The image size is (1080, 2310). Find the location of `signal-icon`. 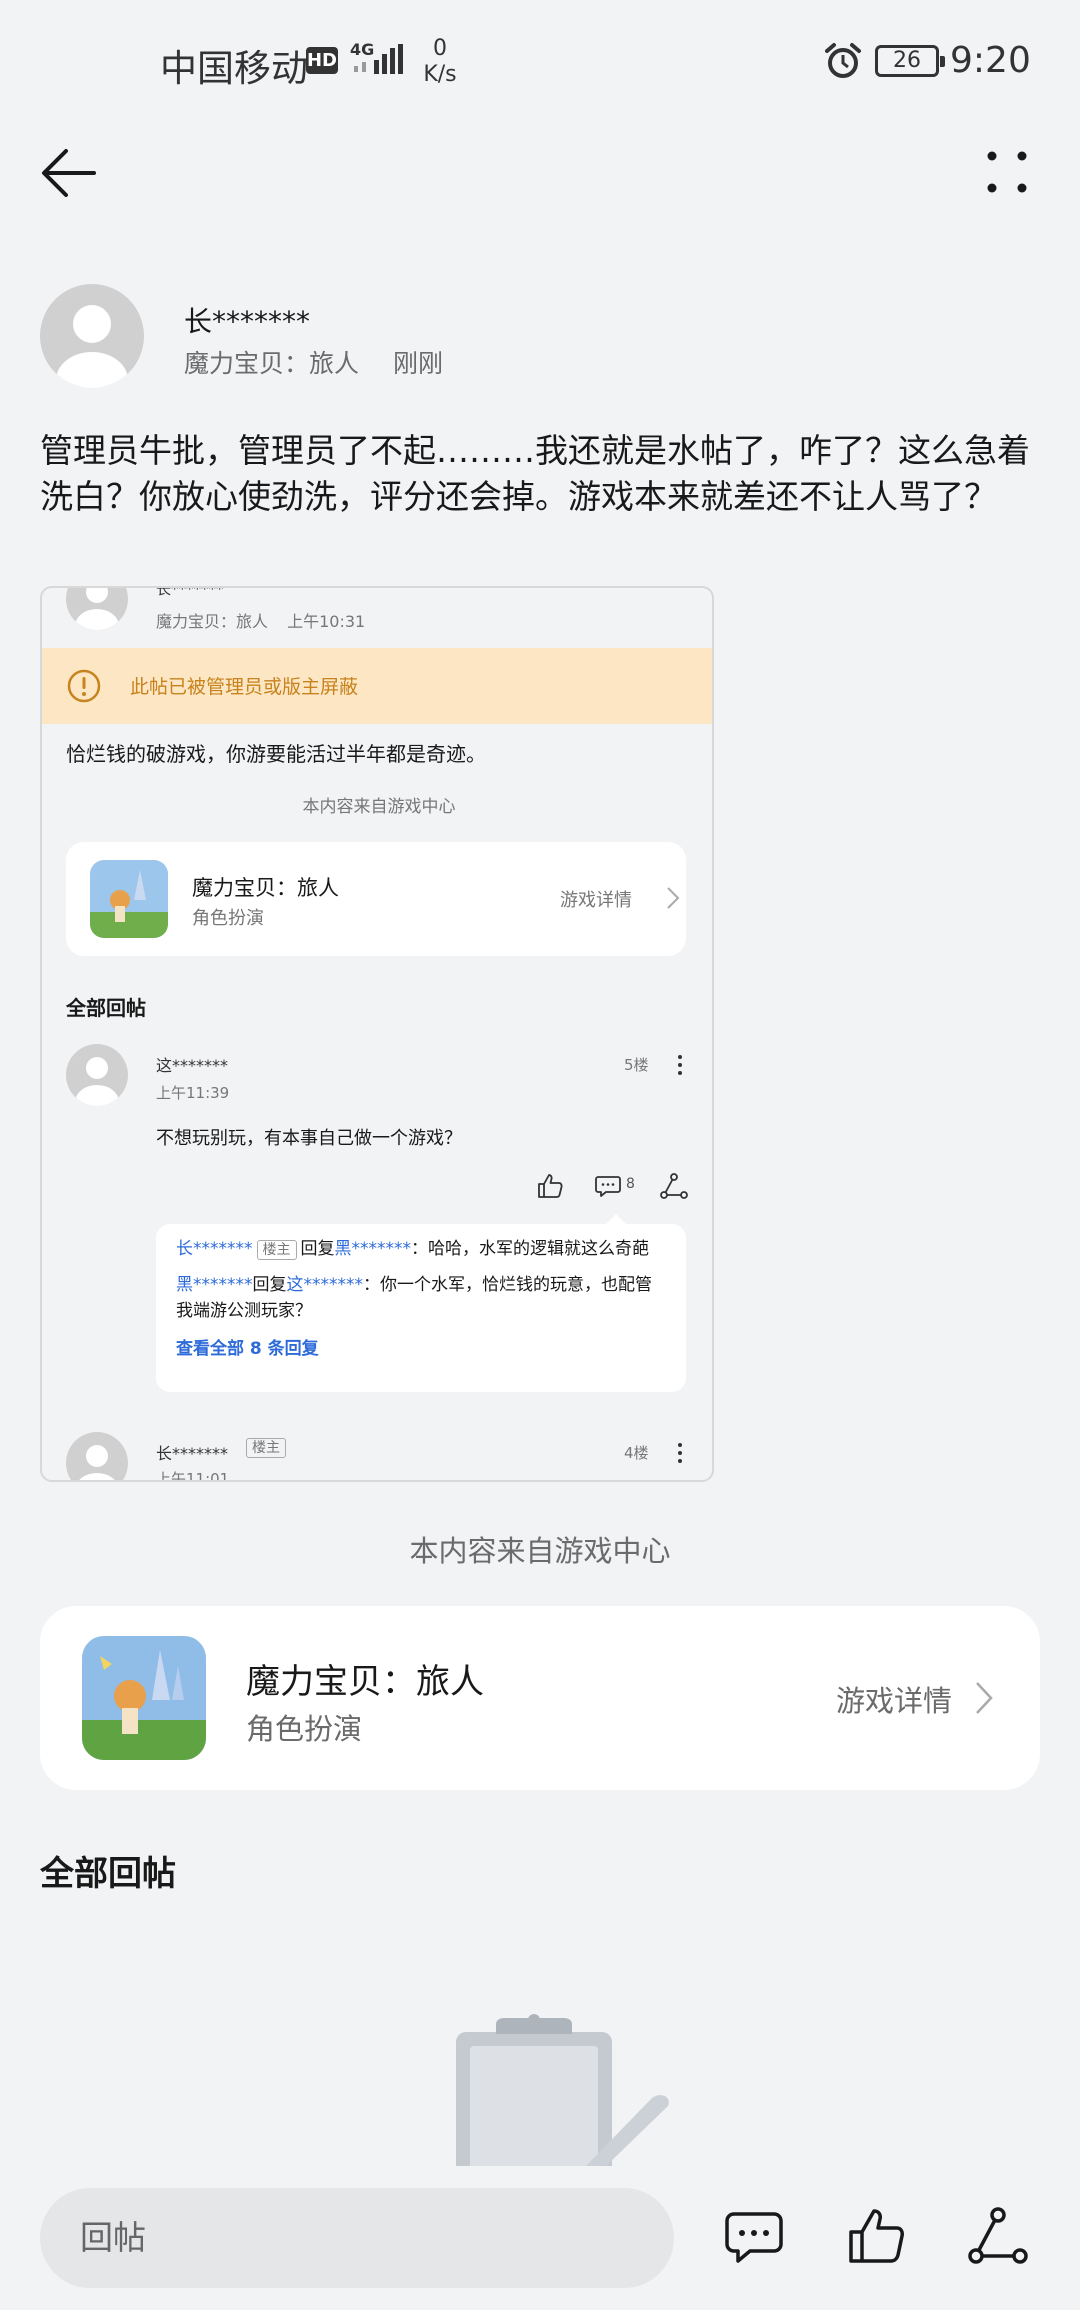

signal-icon is located at coordinates (378, 59).